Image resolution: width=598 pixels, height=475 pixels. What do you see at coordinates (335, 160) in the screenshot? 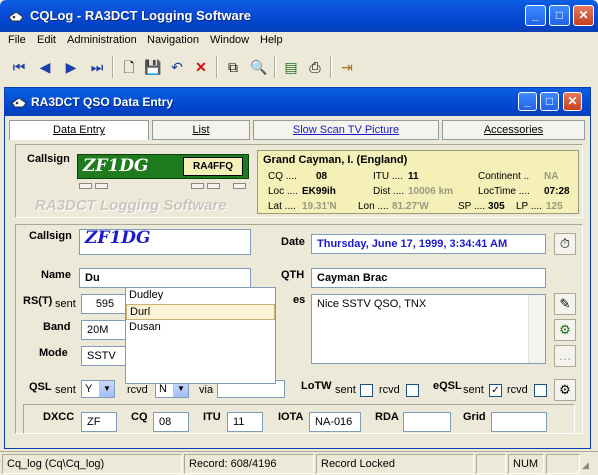
I see `country-name: Grand Cayman, I. (England)` at bounding box center [335, 160].